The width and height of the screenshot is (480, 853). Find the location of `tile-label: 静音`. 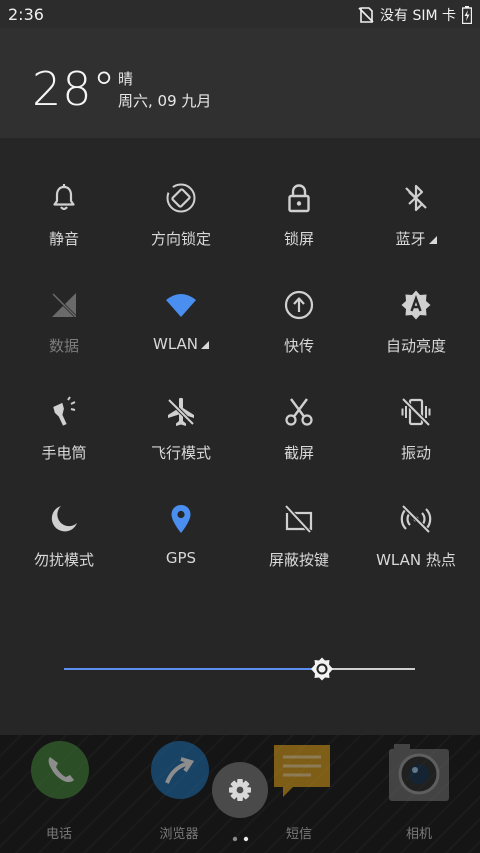

tile-label: 静音 is located at coordinates (63, 239).